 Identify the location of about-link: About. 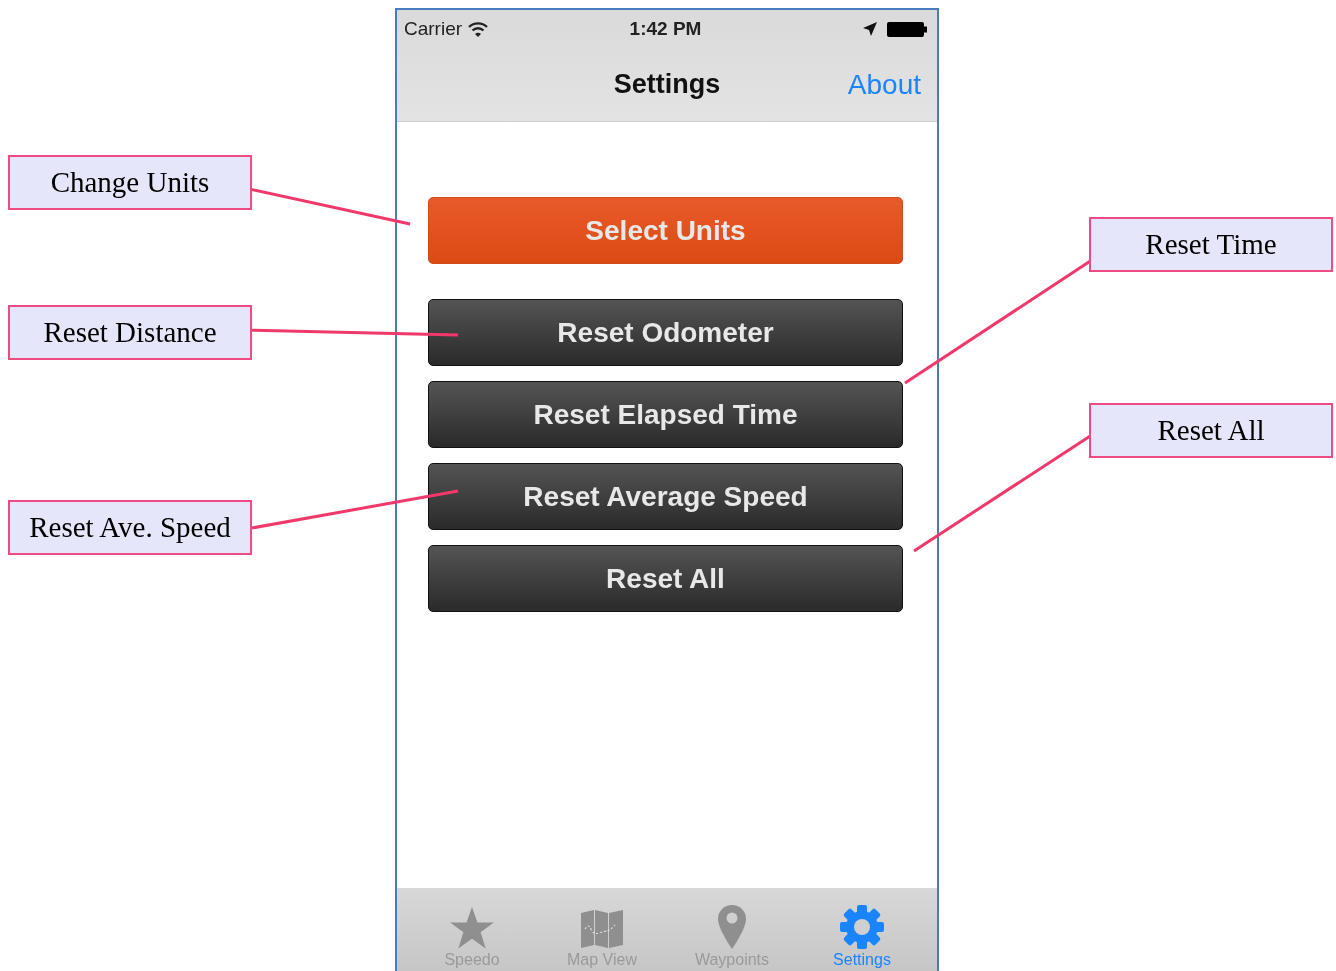
(884, 84).